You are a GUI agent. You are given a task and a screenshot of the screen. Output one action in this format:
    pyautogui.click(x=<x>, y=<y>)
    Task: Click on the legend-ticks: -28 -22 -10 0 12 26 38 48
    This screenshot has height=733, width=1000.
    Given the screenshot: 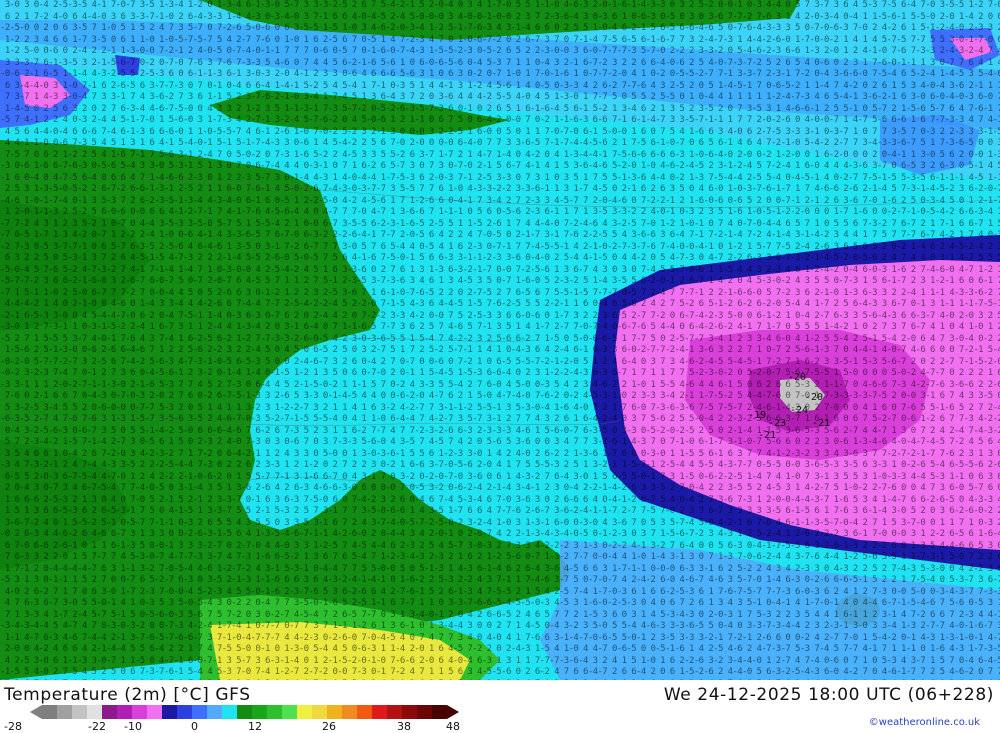 What is the action you would take?
    pyautogui.click(x=250, y=726)
    